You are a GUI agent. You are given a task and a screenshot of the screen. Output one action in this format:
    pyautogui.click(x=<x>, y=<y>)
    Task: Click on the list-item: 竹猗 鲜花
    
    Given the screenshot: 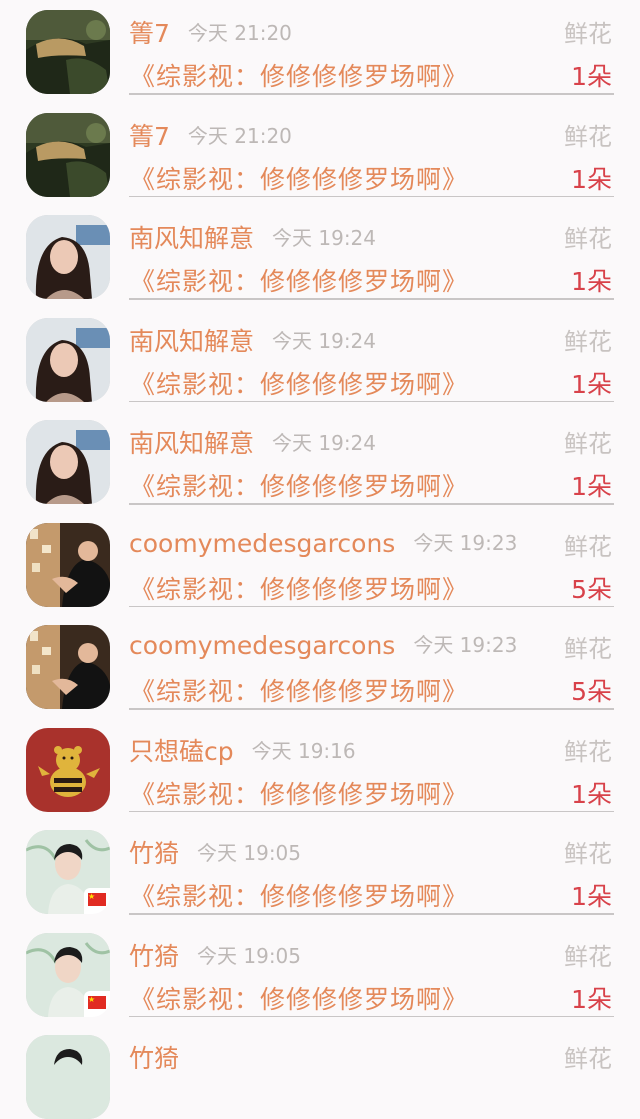 What is the action you would take?
    pyautogui.click(x=320, y=1072)
    